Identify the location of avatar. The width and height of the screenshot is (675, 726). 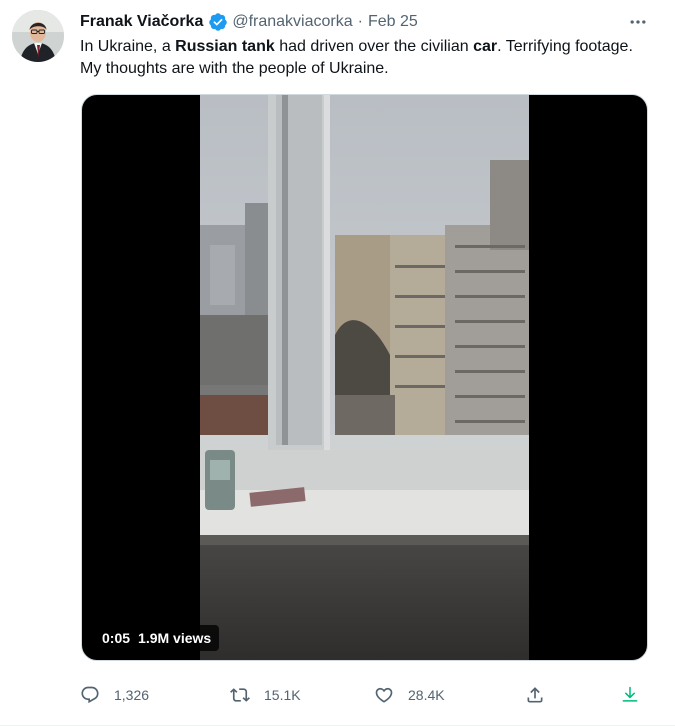
(38, 36).